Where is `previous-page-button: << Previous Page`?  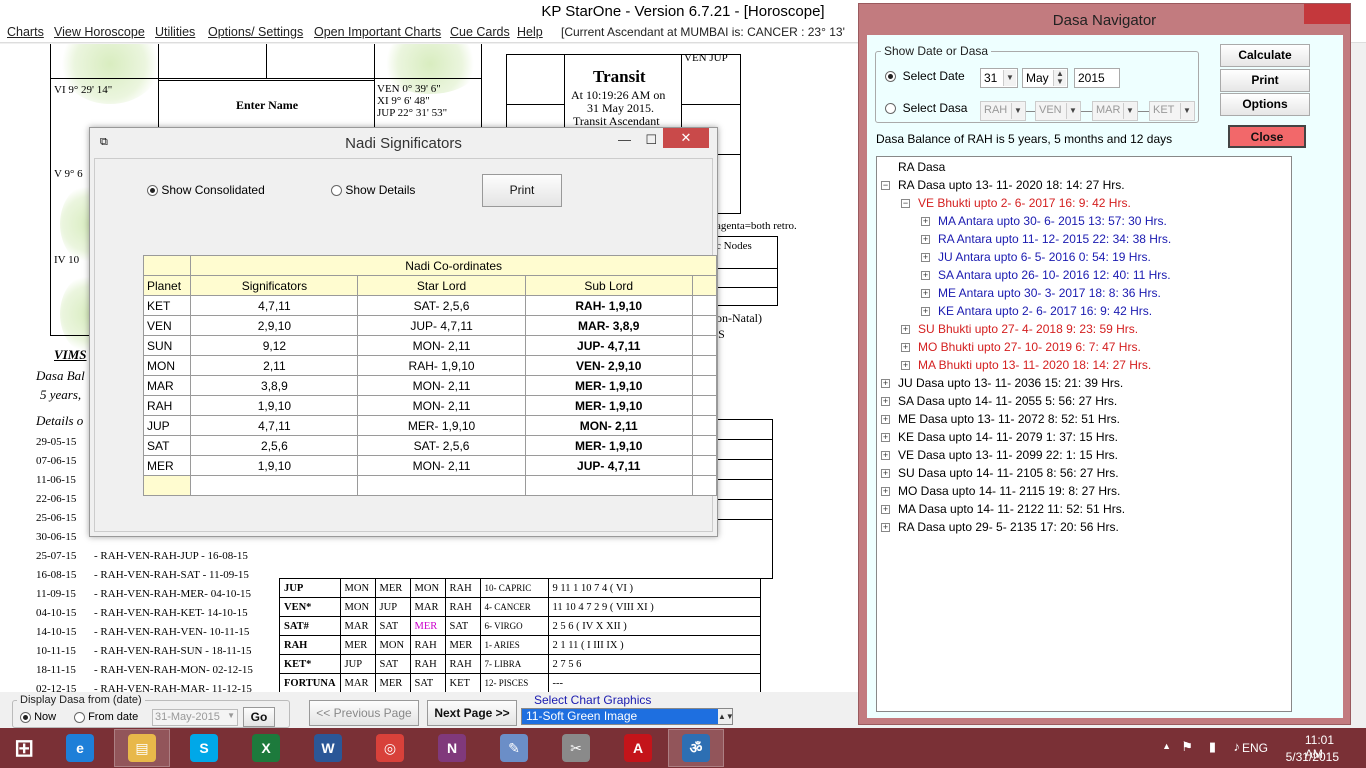
previous-page-button: << Previous Page is located at coordinates (364, 713).